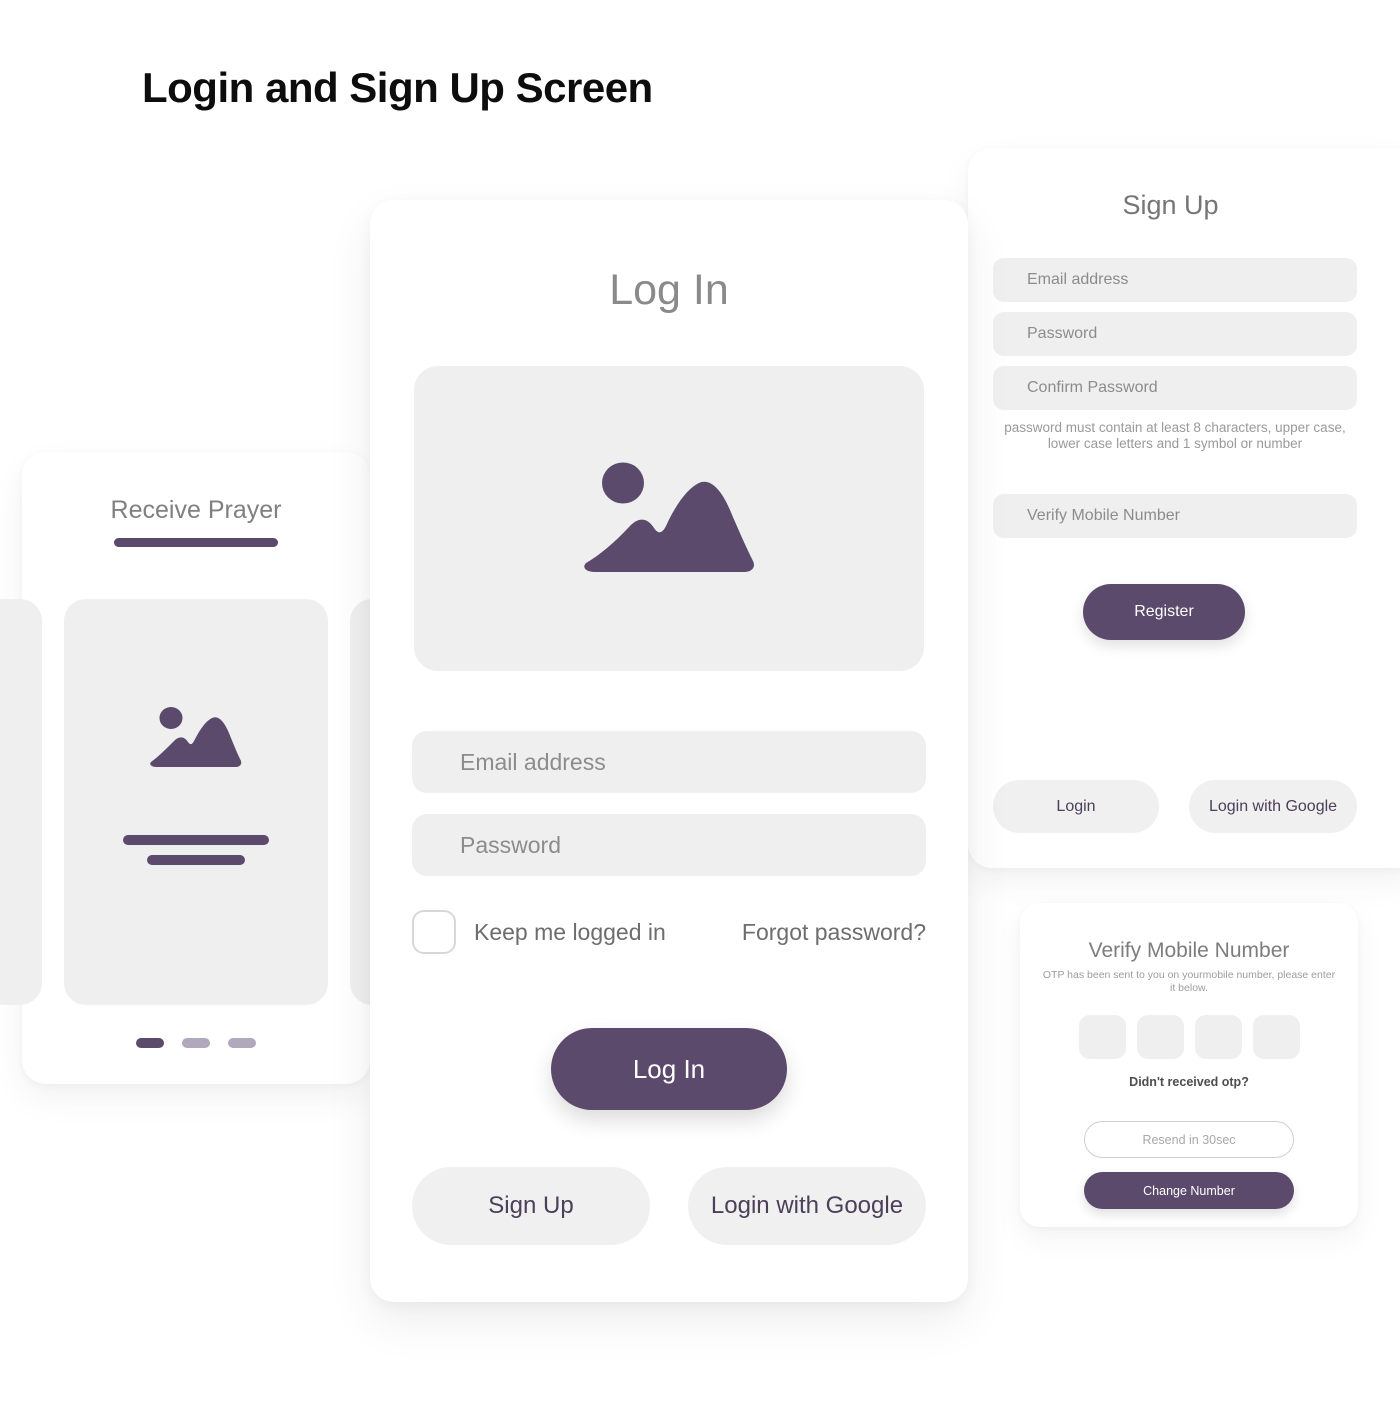  I want to click on signup-login-button: Login, so click(1076, 806).